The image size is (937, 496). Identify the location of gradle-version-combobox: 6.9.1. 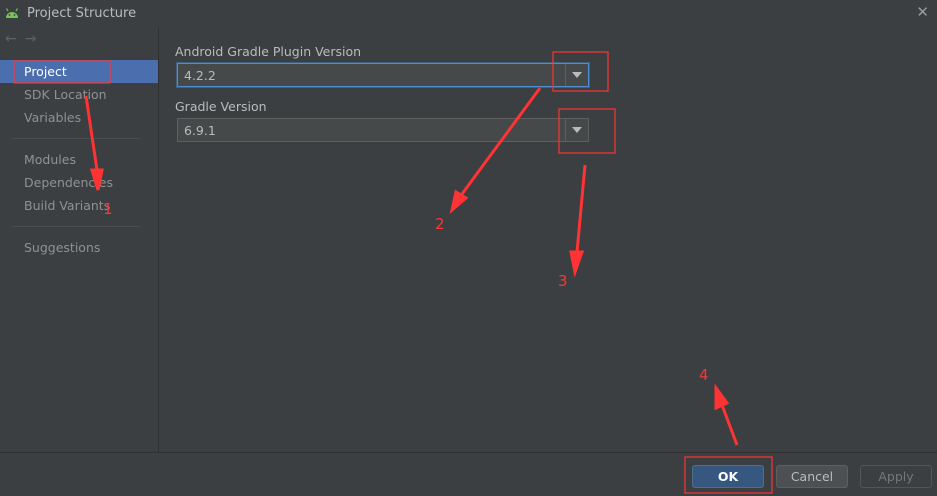
(383, 130).